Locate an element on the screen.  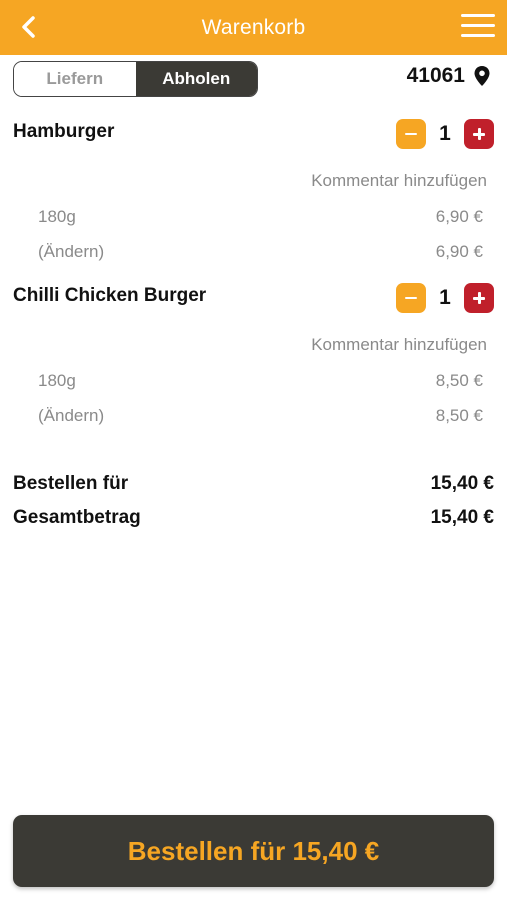
map-pin-icon is located at coordinates (482, 76).